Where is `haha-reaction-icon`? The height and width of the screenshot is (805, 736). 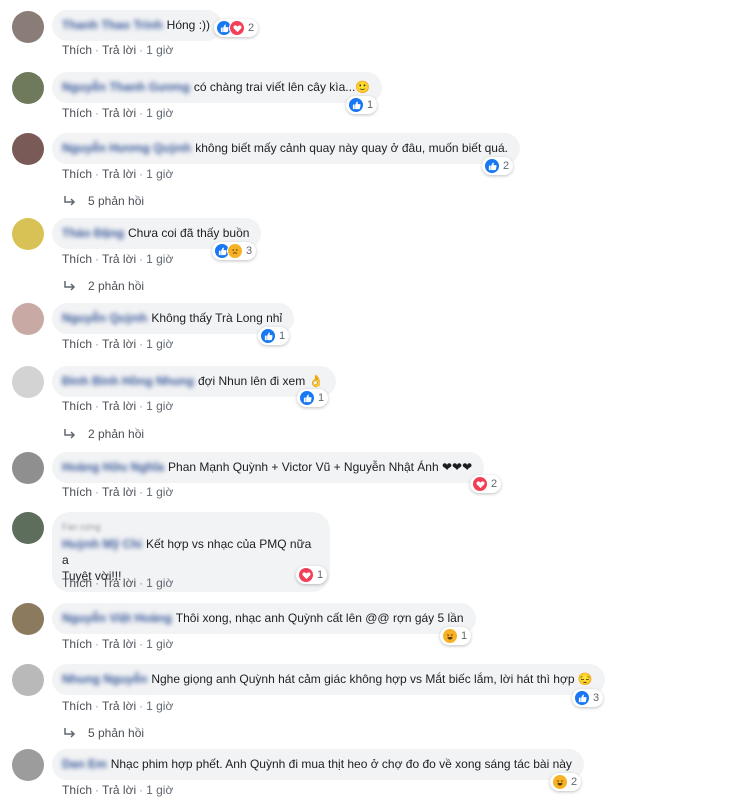 haha-reaction-icon is located at coordinates (450, 636).